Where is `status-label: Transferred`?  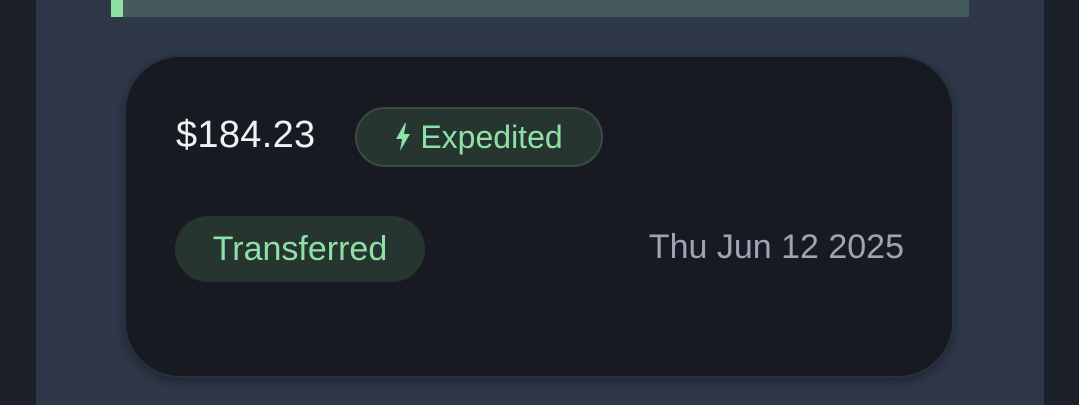
status-label: Transferred is located at coordinates (300, 249).